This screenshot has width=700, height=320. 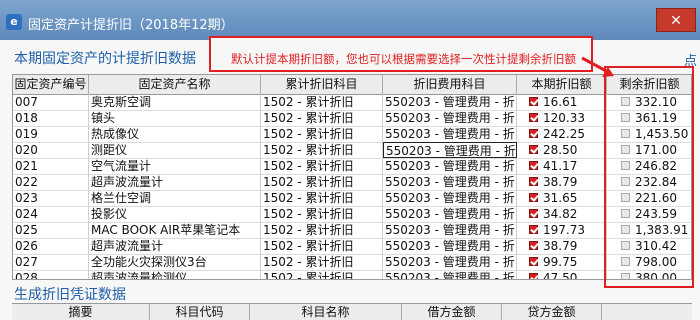 I want to click on voucher-col-debit: 借方金额, so click(x=452, y=312).